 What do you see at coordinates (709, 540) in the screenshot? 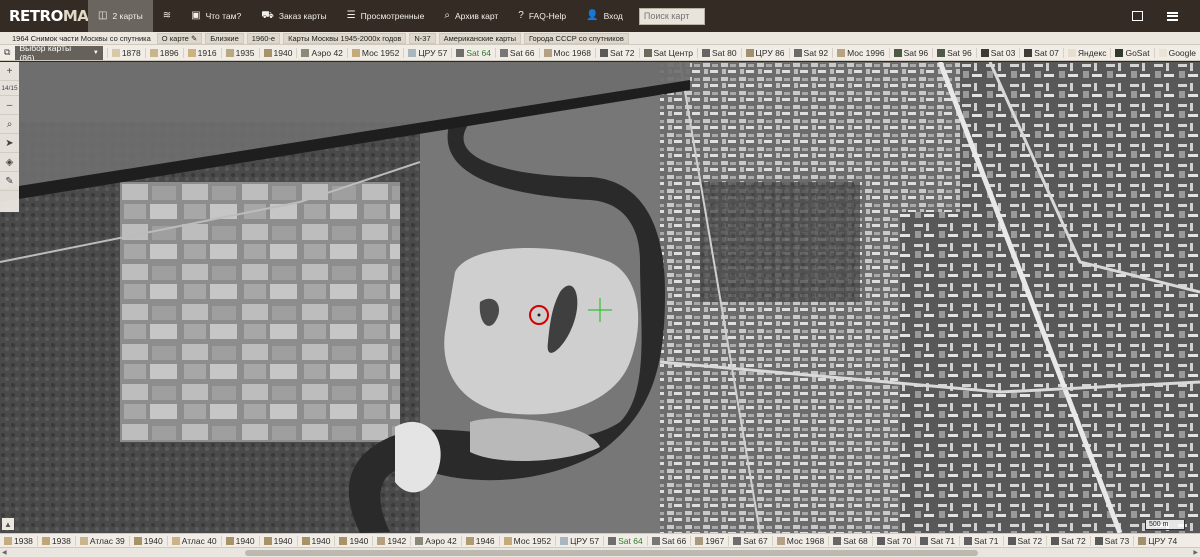
I see `map-layer-item: 1967` at bounding box center [709, 540].